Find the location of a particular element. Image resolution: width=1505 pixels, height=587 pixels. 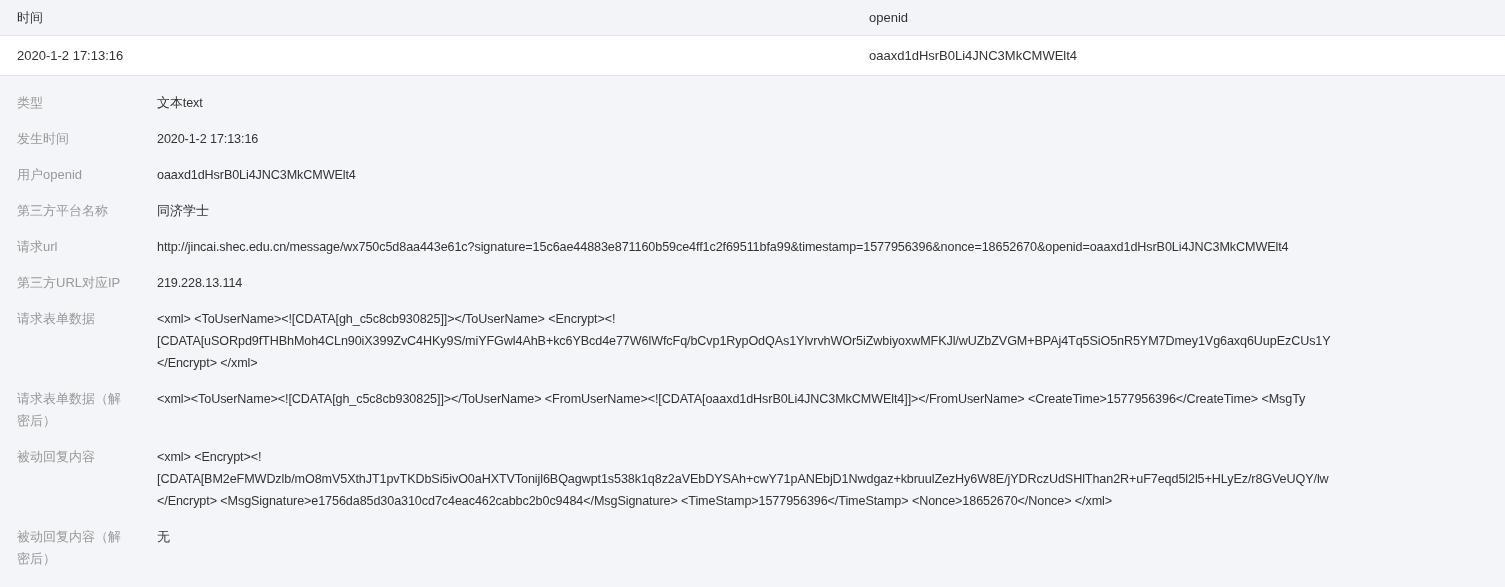

field-value: 2020-1-2 17:13:16 is located at coordinates (208, 139).